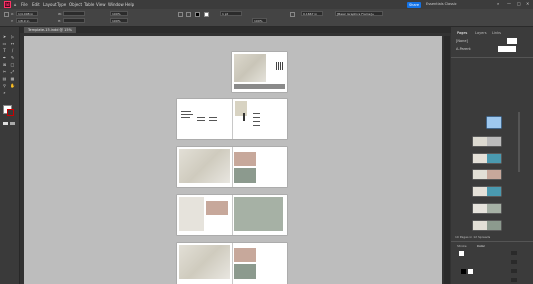 The height and width of the screenshot is (284, 533). Describe the element at coordinates (61, 4) in the screenshot. I see `menu-type: Type` at that location.